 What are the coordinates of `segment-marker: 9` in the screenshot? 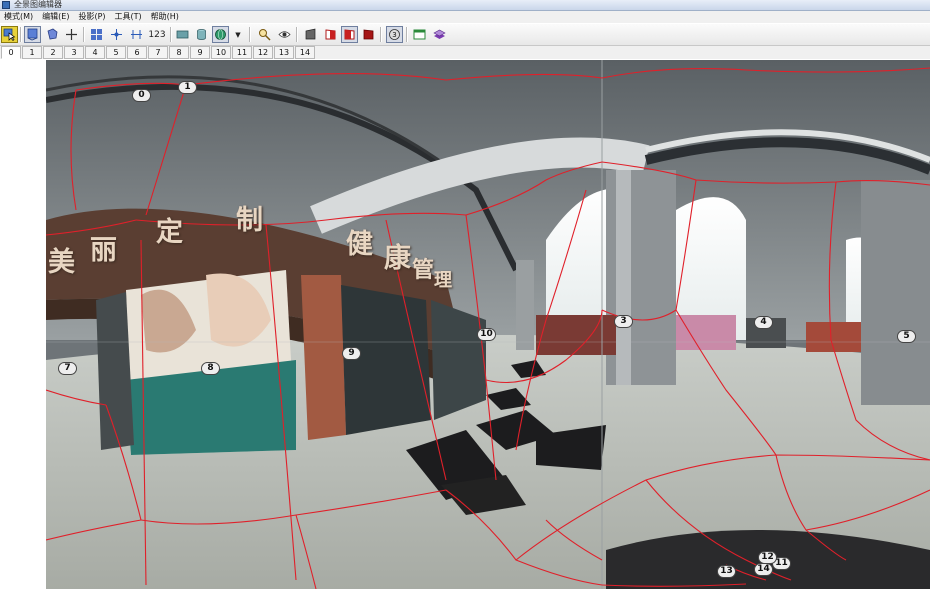 It's located at (351, 353).